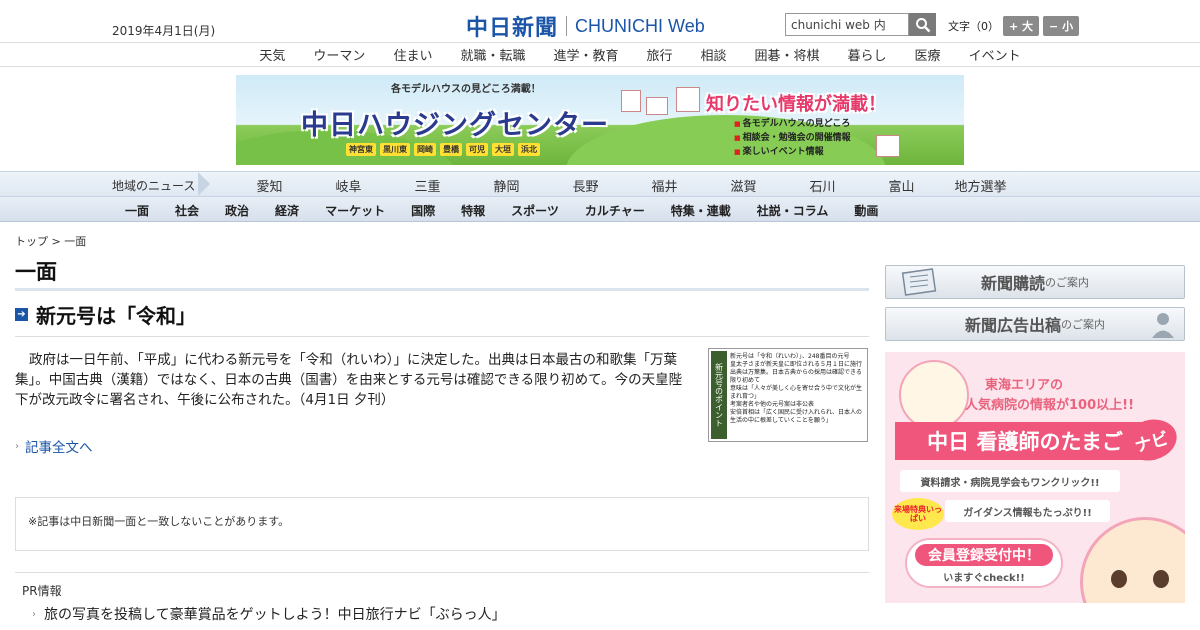  Describe the element at coordinates (866, 210) in the screenshot. I see `section-item: 動画` at that location.